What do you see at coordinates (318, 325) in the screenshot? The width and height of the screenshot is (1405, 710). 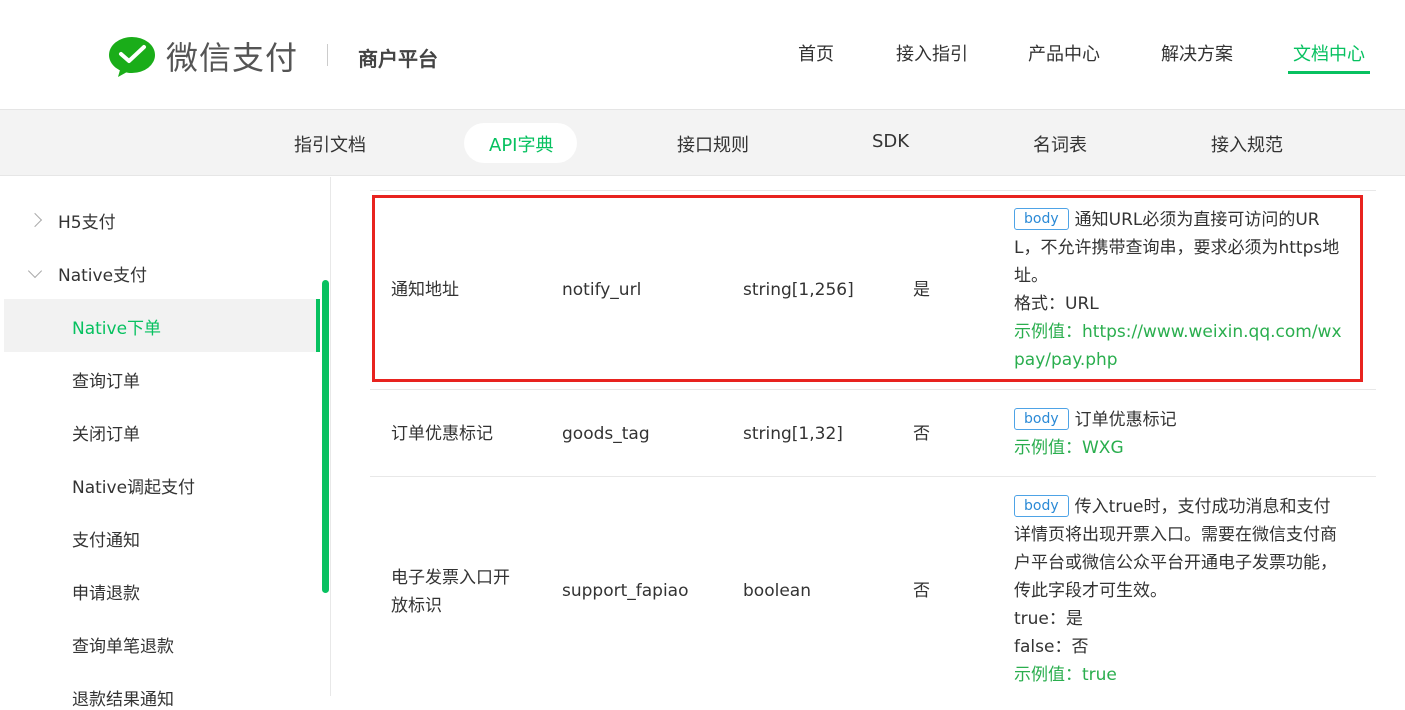 I see `sidebar-active-indicator` at bounding box center [318, 325].